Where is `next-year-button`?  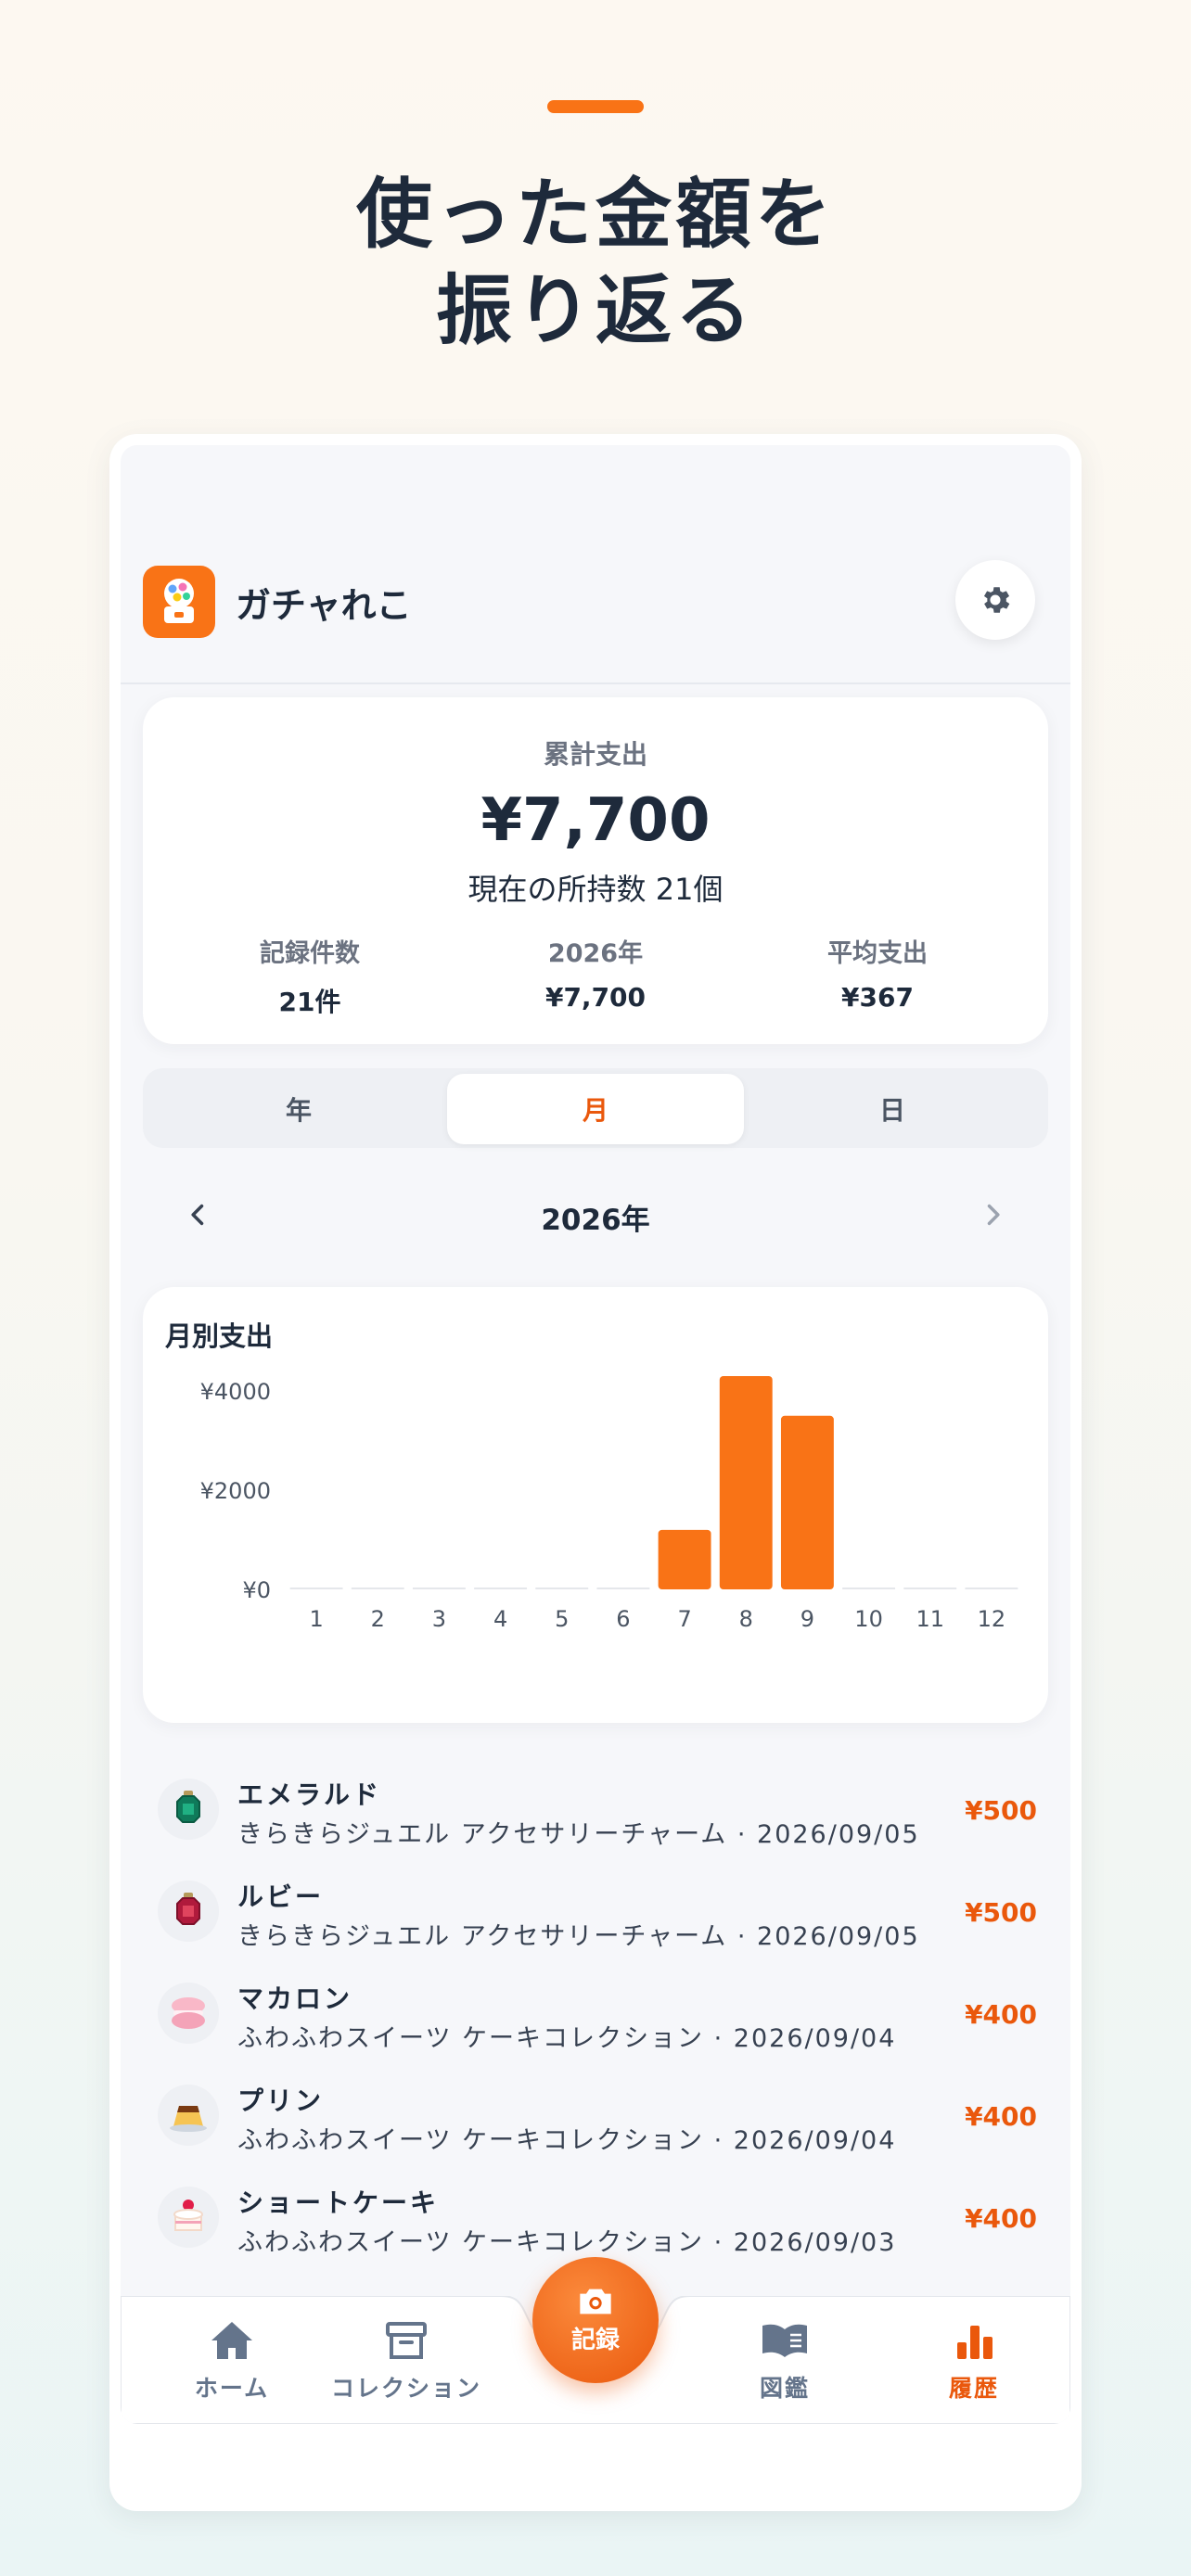
next-year-button is located at coordinates (992, 1214).